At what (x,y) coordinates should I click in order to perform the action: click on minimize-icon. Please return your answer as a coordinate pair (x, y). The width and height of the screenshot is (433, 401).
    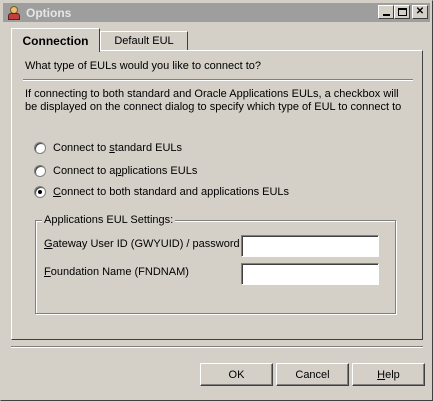
    Looking at the image, I should click on (386, 15).